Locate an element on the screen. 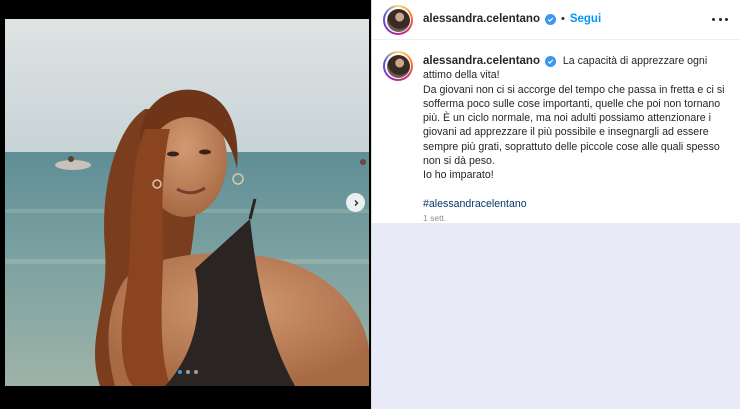  caption-username: alessandra.celentano is located at coordinates (481, 61).